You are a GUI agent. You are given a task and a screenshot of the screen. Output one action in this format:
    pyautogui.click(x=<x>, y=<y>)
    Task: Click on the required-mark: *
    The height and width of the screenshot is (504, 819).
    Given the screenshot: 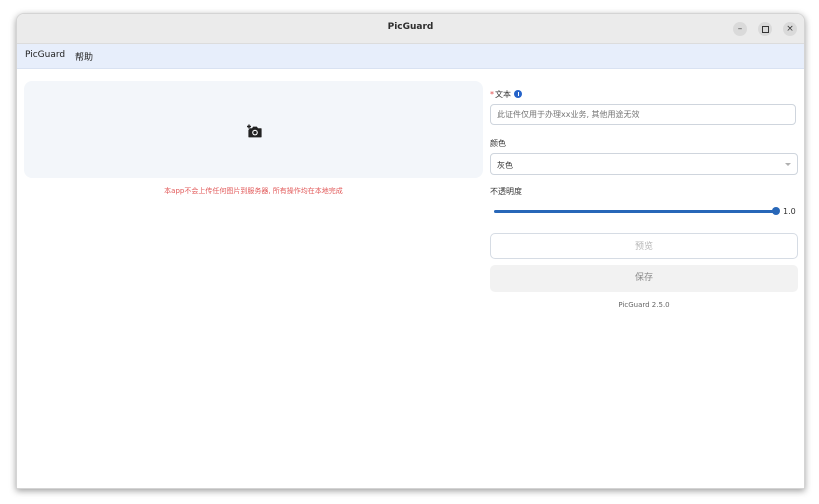 What is the action you would take?
    pyautogui.click(x=492, y=94)
    